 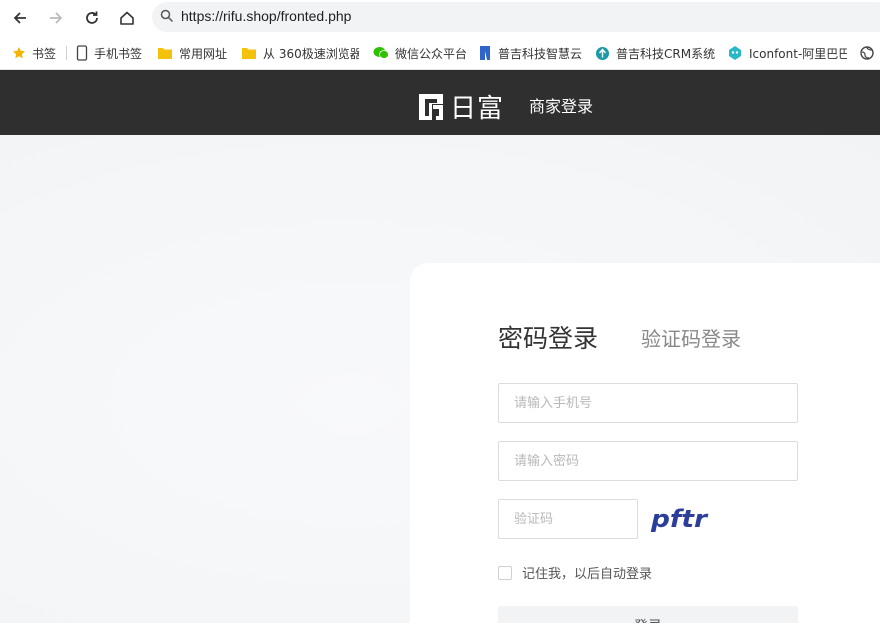 I want to click on arrow-right-icon, so click(x=56, y=18).